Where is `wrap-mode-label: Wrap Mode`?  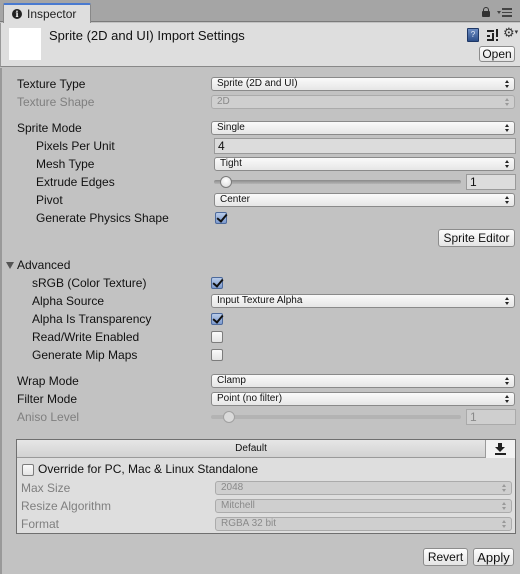
wrap-mode-label: Wrap Mode is located at coordinates (48, 381).